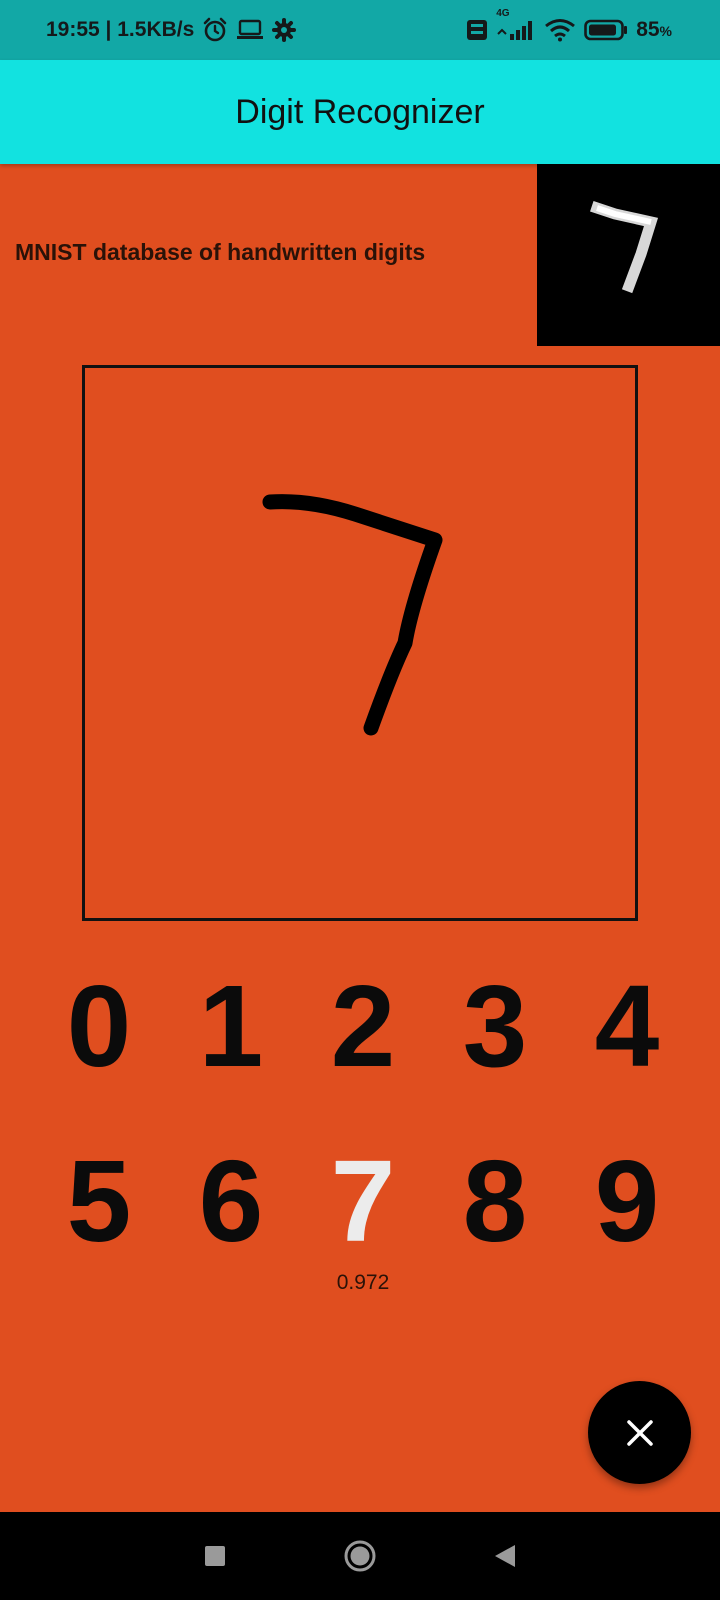  I want to click on digit-cell-0: 0, so click(99, 1028).